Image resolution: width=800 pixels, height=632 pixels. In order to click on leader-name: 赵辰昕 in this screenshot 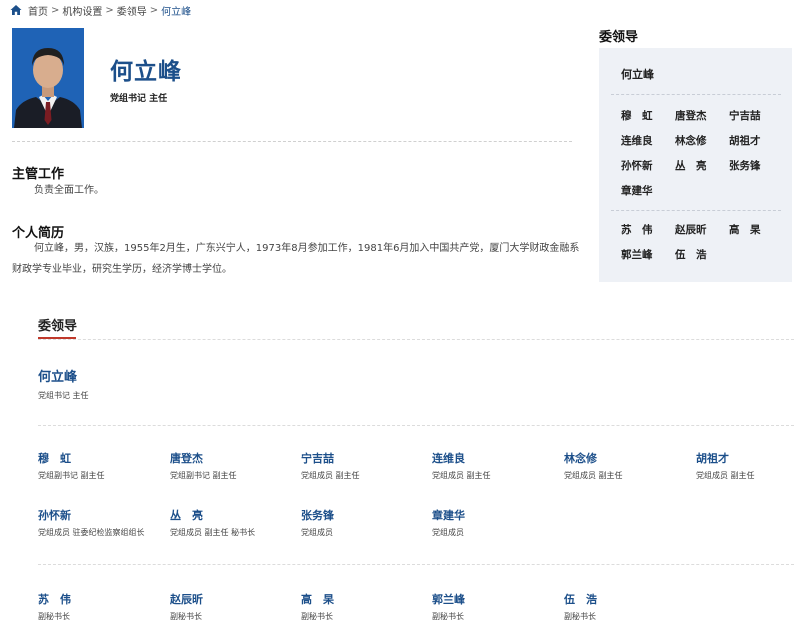, I will do `click(235, 600)`.